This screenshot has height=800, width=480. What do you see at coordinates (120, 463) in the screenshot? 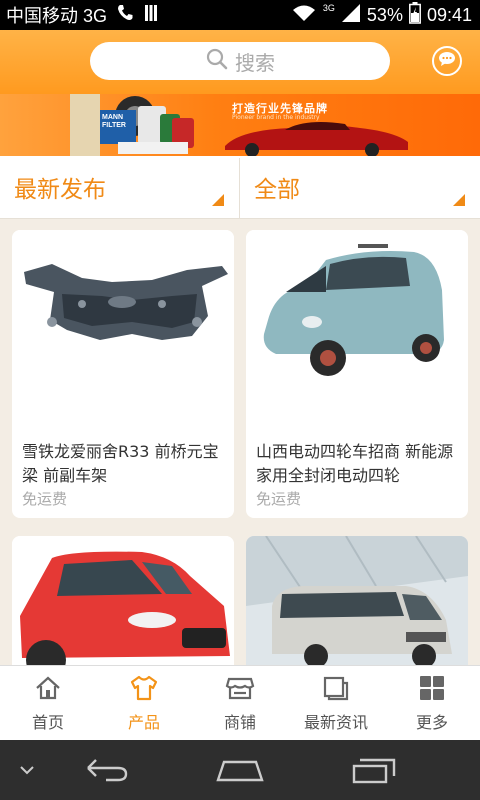
I see `product-title: 雪铁龙爱丽舍R33 前桥元宝梁 前副车架` at bounding box center [120, 463].